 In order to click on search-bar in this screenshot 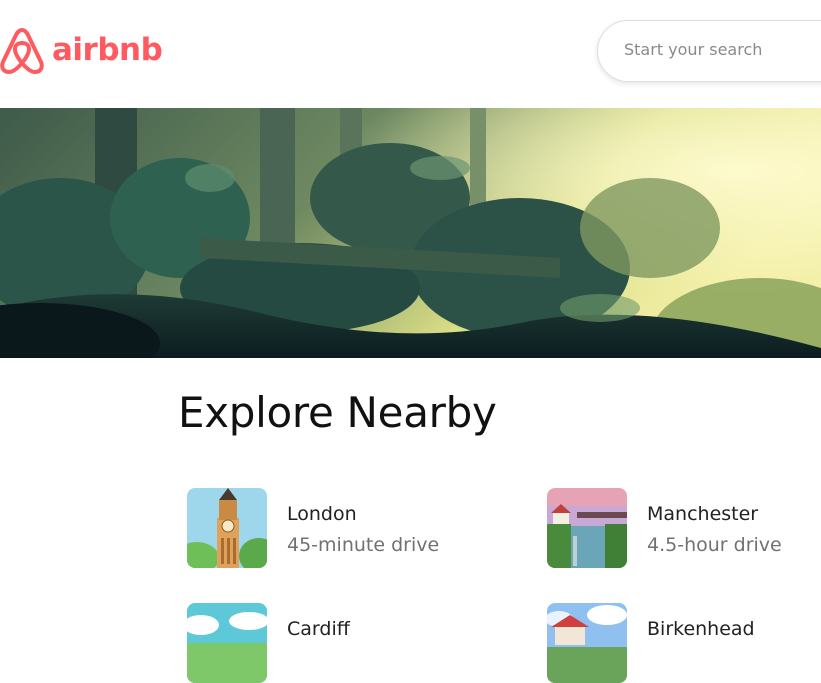, I will do `click(709, 51)`.